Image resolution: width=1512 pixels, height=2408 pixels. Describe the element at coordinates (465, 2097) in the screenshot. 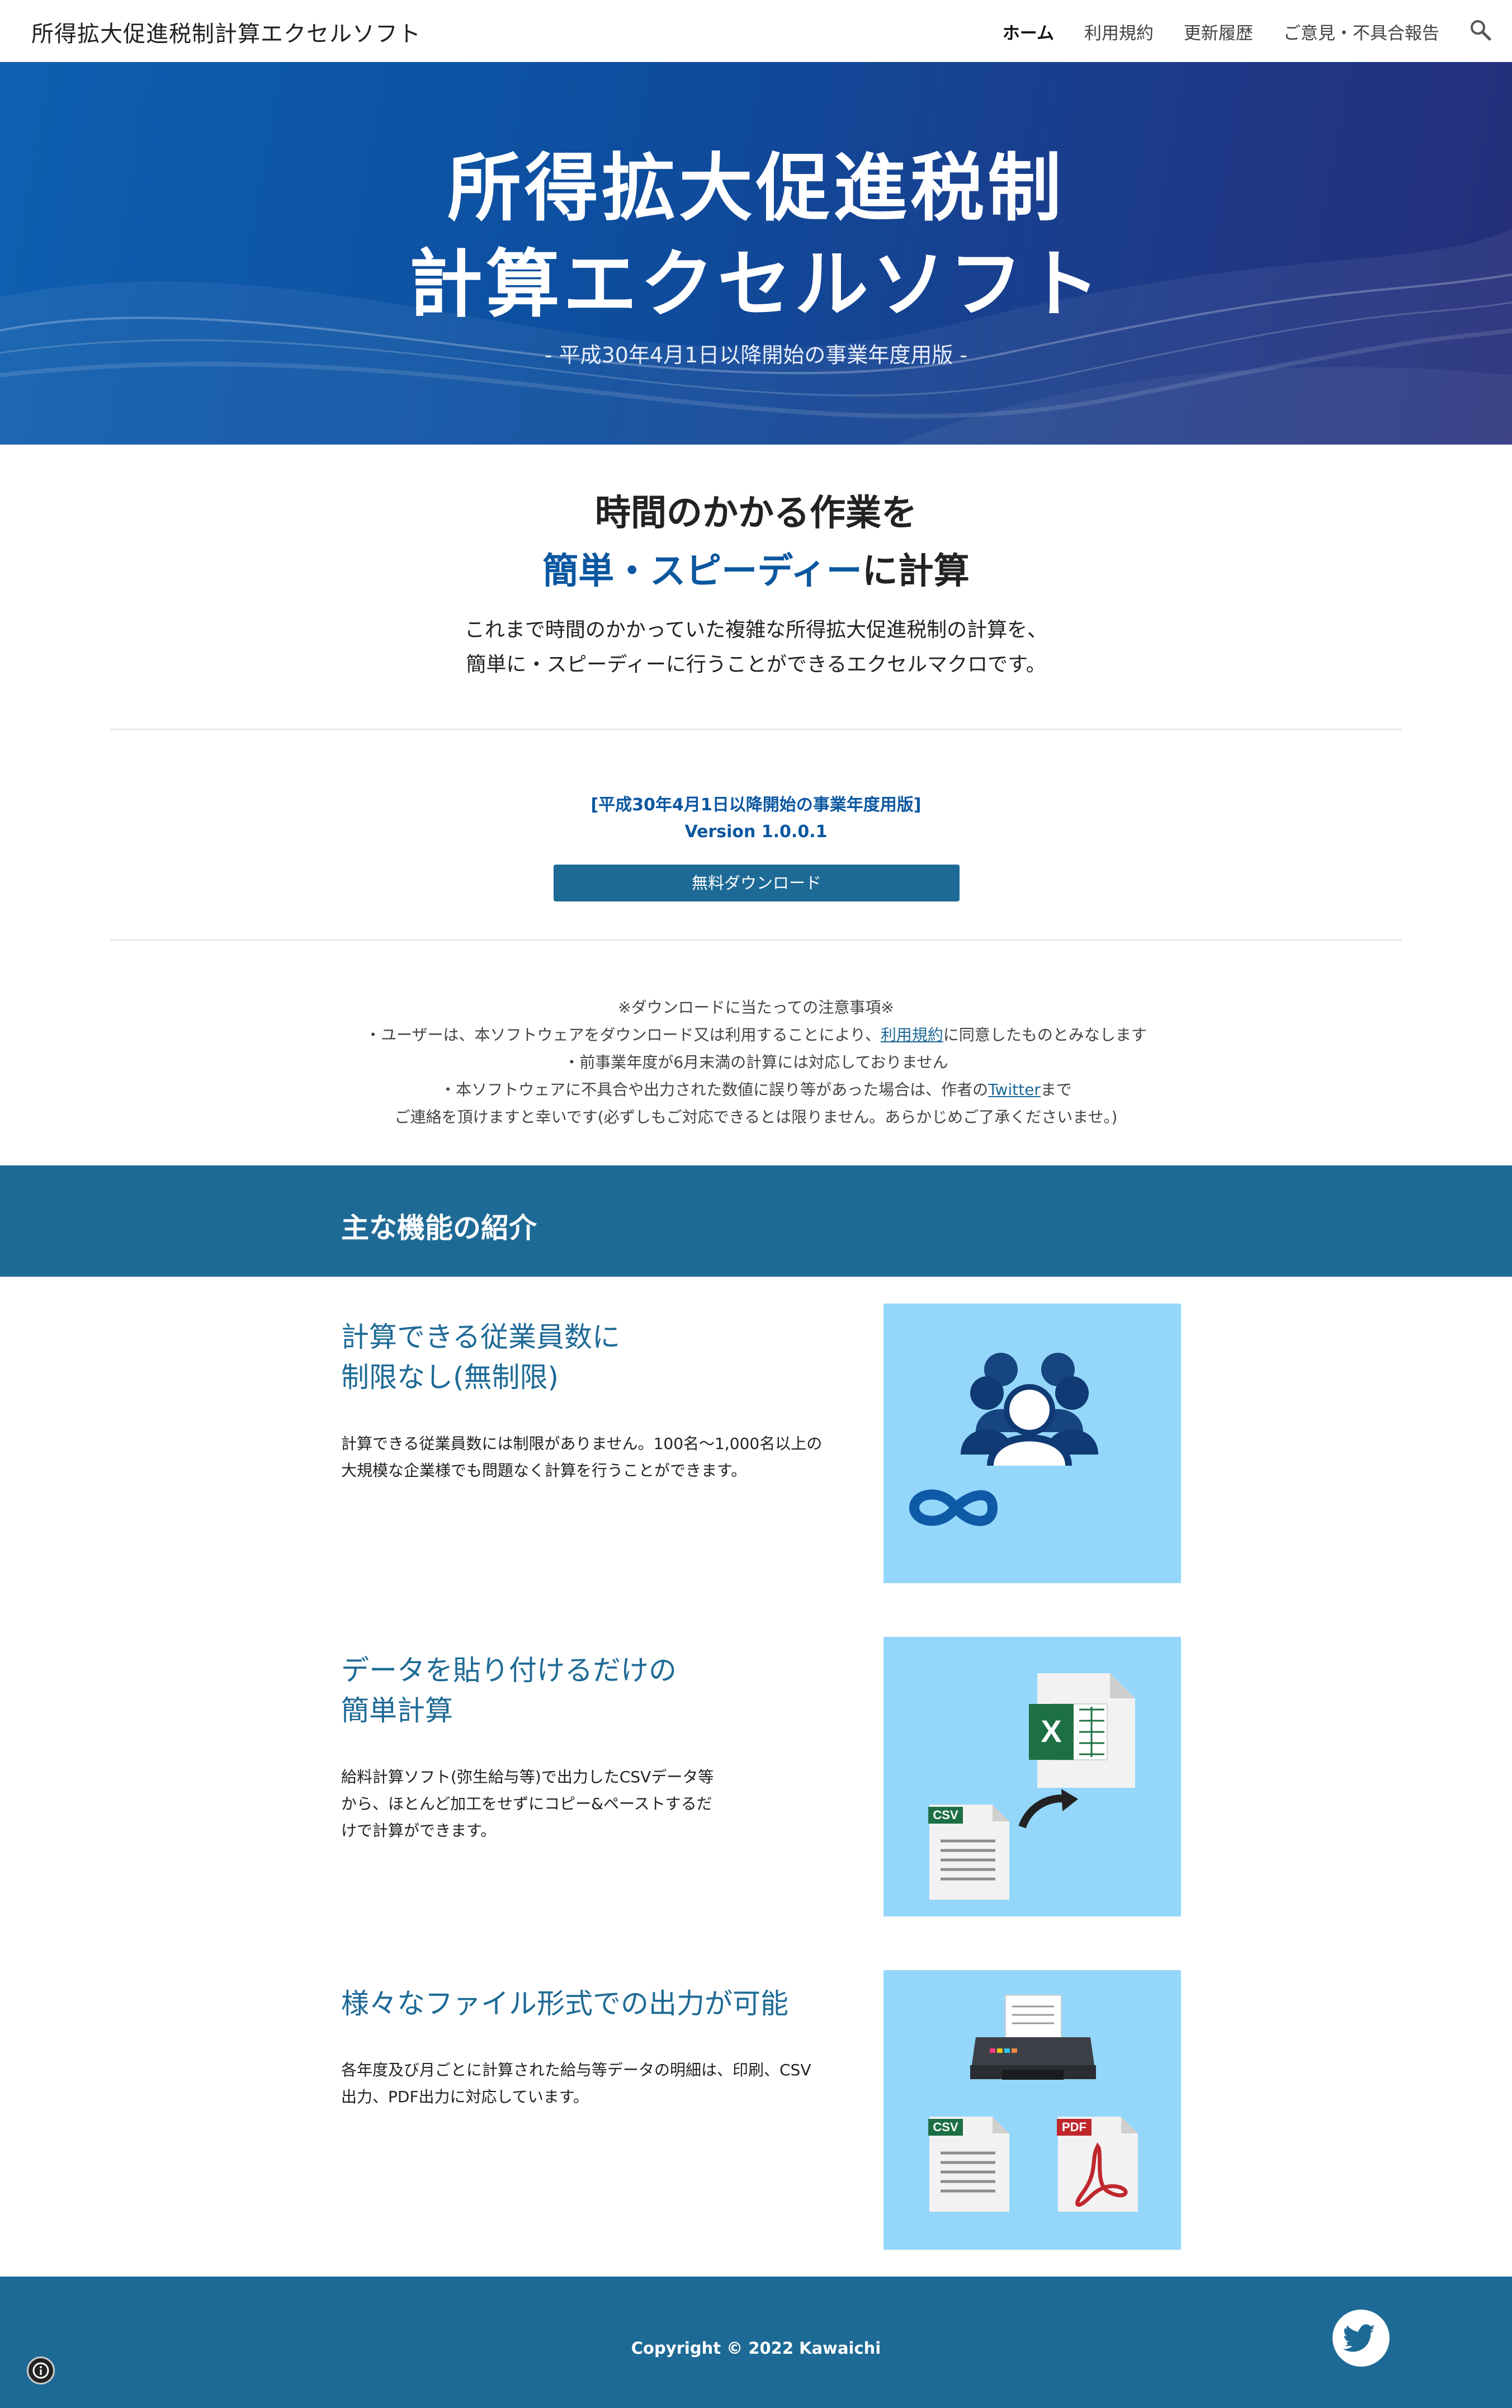

I see `feature3-text-line2: 出力、PDF出力に対応しています。` at that location.